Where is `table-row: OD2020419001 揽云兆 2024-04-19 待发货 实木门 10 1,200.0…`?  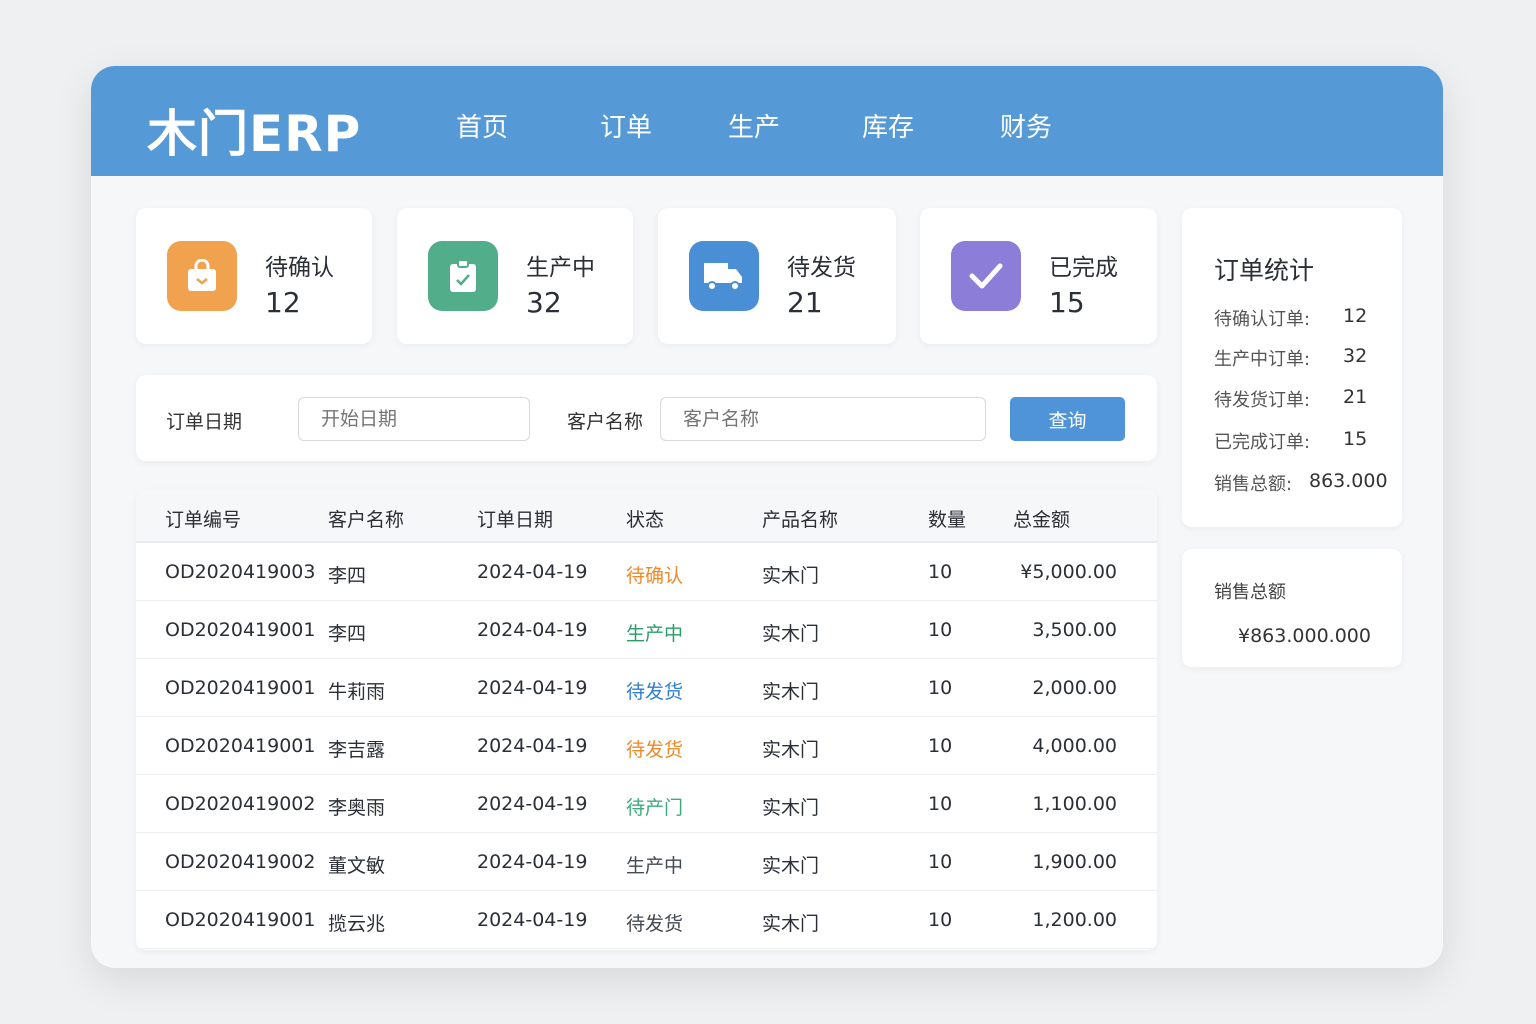
table-row: OD2020419001 揽云兆 2024-04-19 待发货 实木门 10 1,200.0… is located at coordinates (646, 920).